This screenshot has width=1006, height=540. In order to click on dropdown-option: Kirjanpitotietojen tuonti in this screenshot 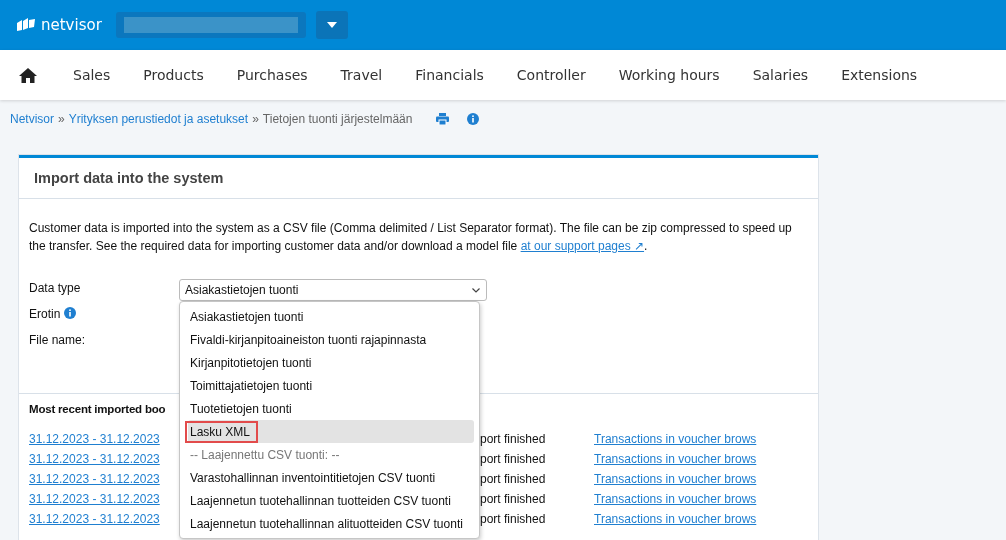, I will do `click(327, 362)`.